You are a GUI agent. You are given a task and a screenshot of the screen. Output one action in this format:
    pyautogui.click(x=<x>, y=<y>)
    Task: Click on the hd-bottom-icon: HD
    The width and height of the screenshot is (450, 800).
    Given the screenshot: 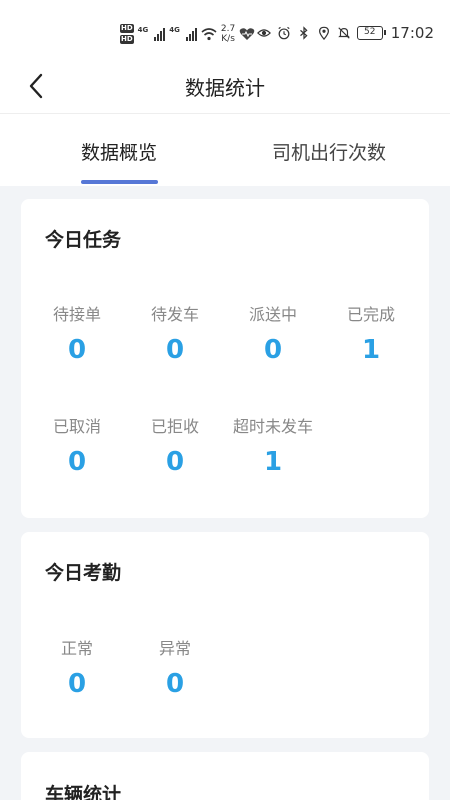 What is the action you would take?
    pyautogui.click(x=127, y=39)
    